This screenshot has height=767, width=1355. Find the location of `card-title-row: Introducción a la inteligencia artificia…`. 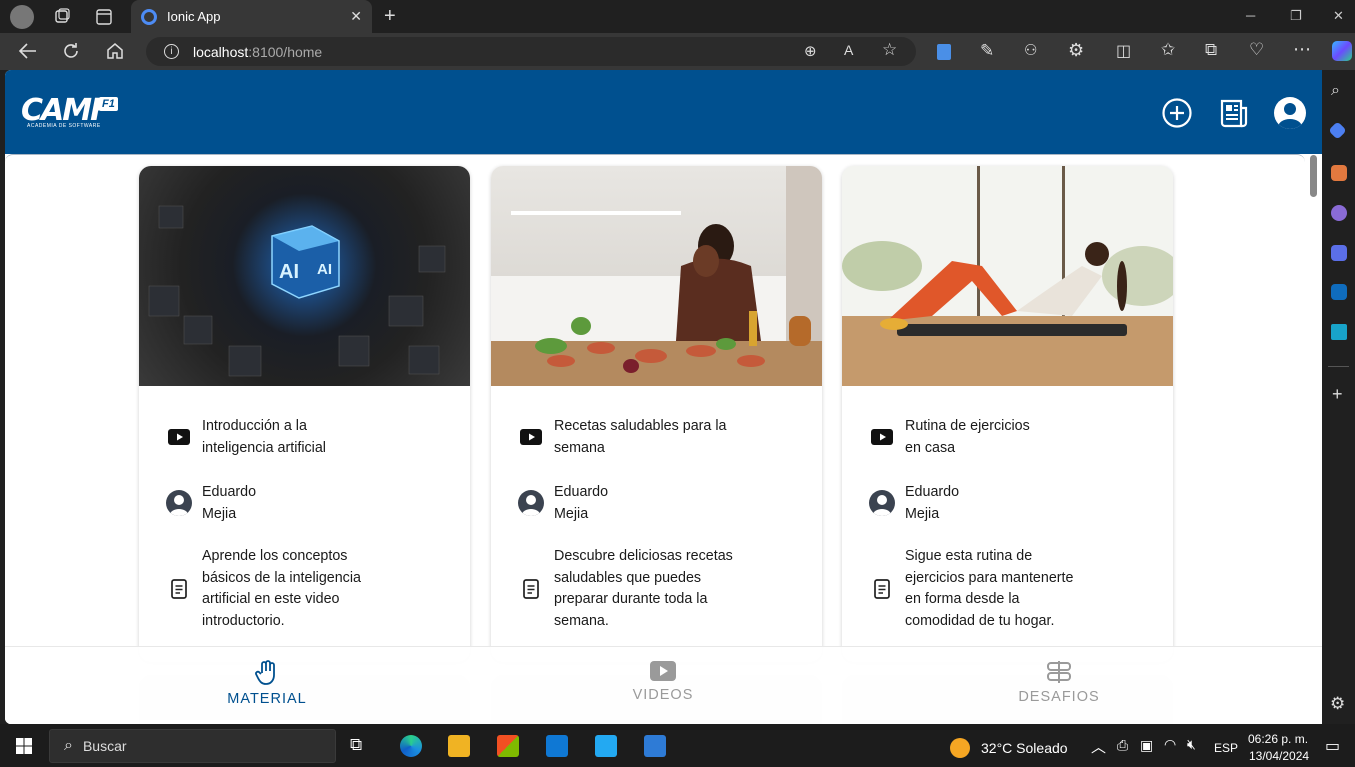

card-title-row: Introducción a la inteligencia artificia… is located at coordinates (245, 437).